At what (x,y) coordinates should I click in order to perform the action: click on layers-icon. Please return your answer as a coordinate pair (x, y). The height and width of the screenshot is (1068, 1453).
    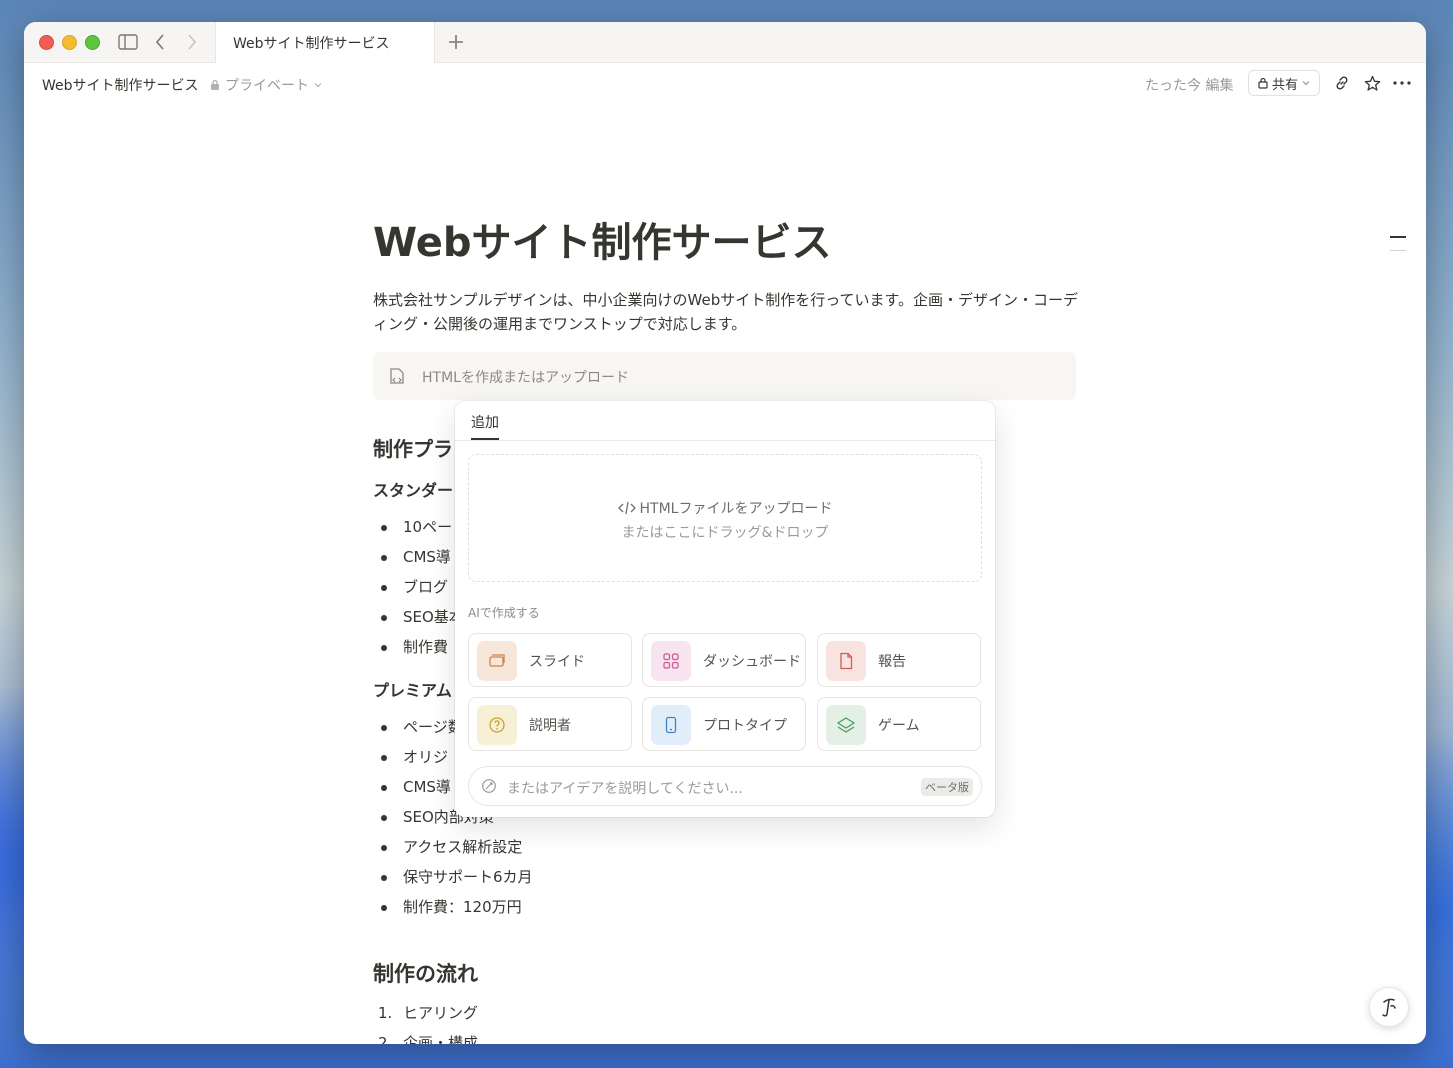
    Looking at the image, I should click on (846, 725).